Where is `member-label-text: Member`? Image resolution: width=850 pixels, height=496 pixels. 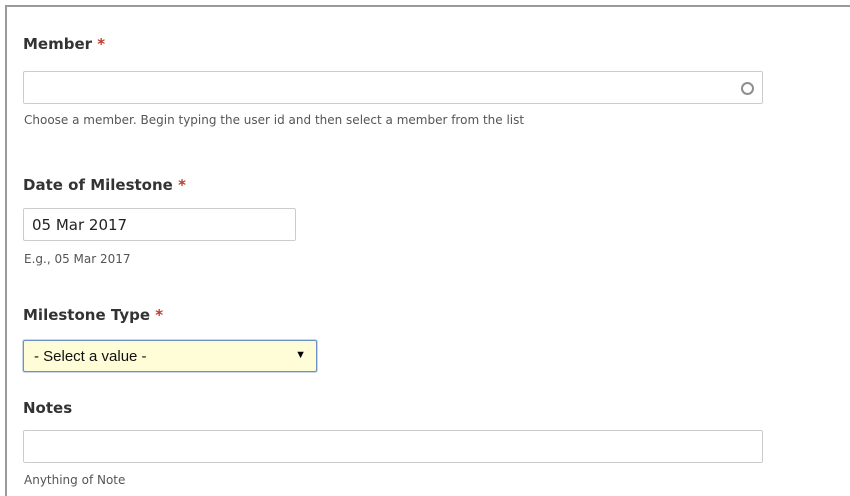 member-label-text: Member is located at coordinates (58, 44).